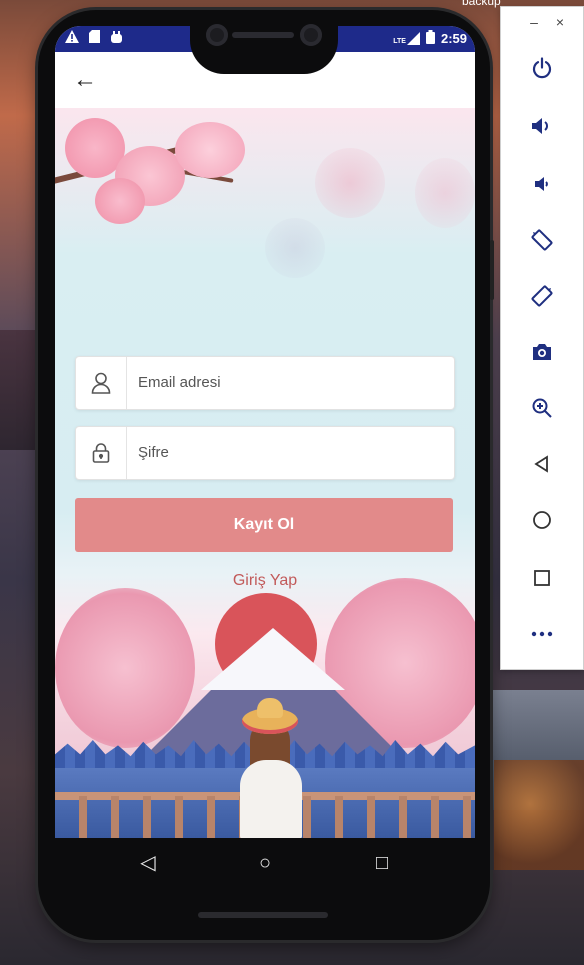 The height and width of the screenshot is (965, 584). What do you see at coordinates (399, 41) in the screenshot?
I see `lte-label: LTE` at bounding box center [399, 41].